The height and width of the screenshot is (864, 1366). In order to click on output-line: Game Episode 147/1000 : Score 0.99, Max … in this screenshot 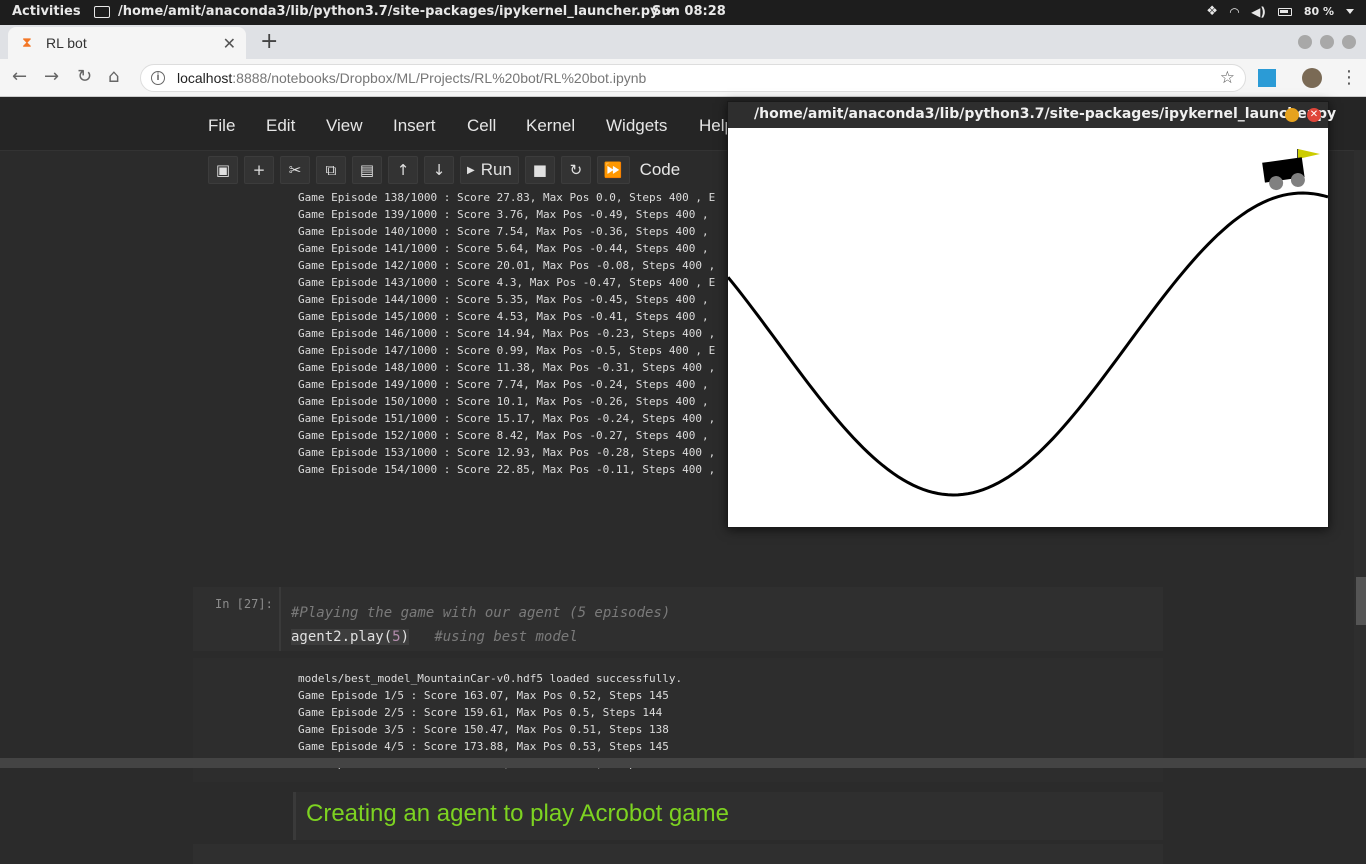, I will do `click(507, 350)`.